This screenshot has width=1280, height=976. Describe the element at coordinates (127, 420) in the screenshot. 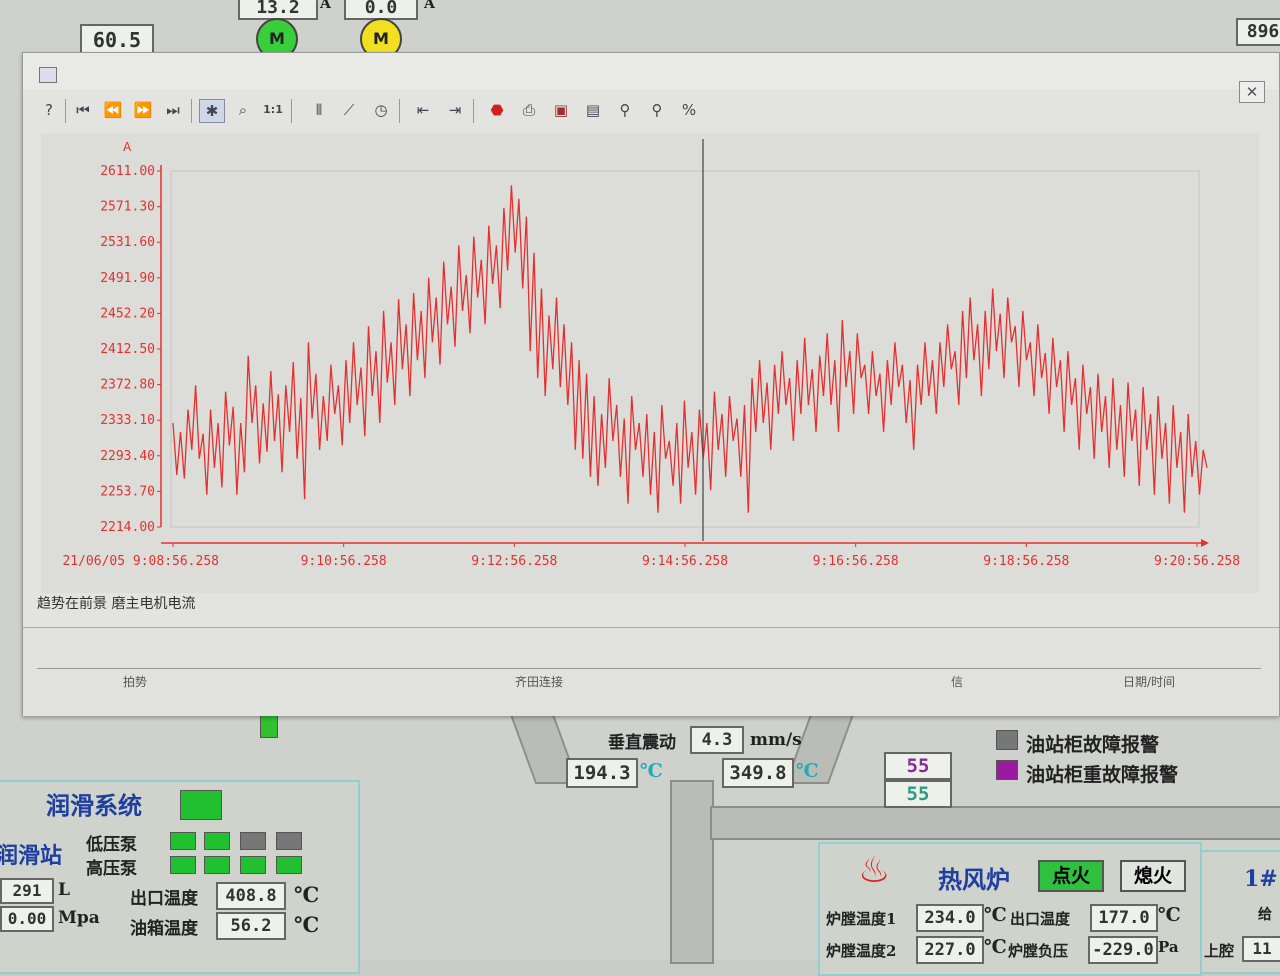

I see `y-tick-label: 2333.10` at that location.